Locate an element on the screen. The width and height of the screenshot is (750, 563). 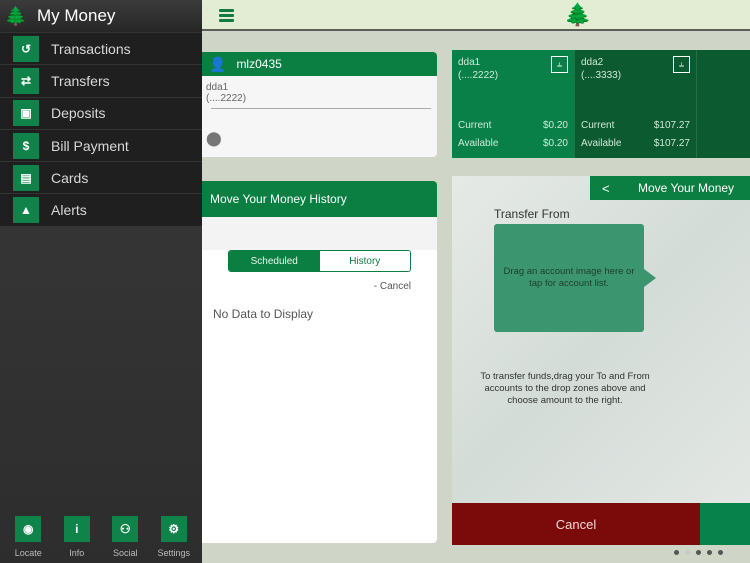
sidebar-header: 🌲 My Money is located at coordinates (101, 16).